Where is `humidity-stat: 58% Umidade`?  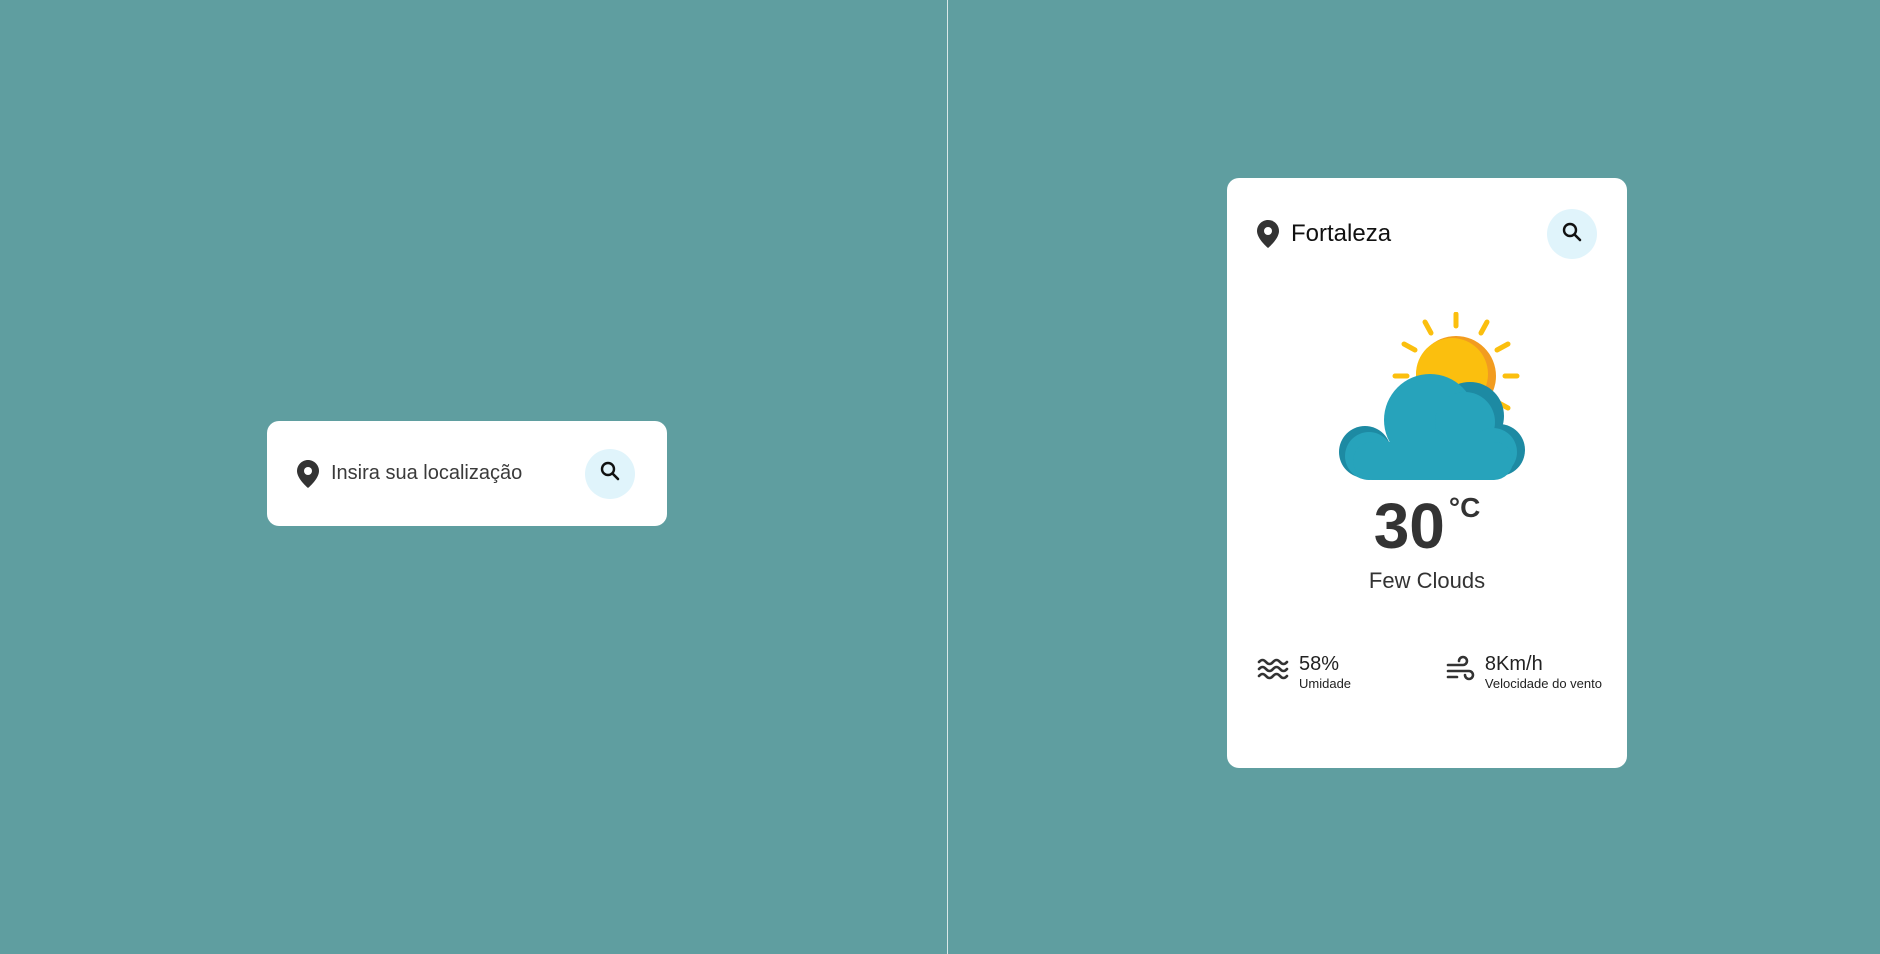
humidity-stat: 58% Umidade is located at coordinates (1304, 672).